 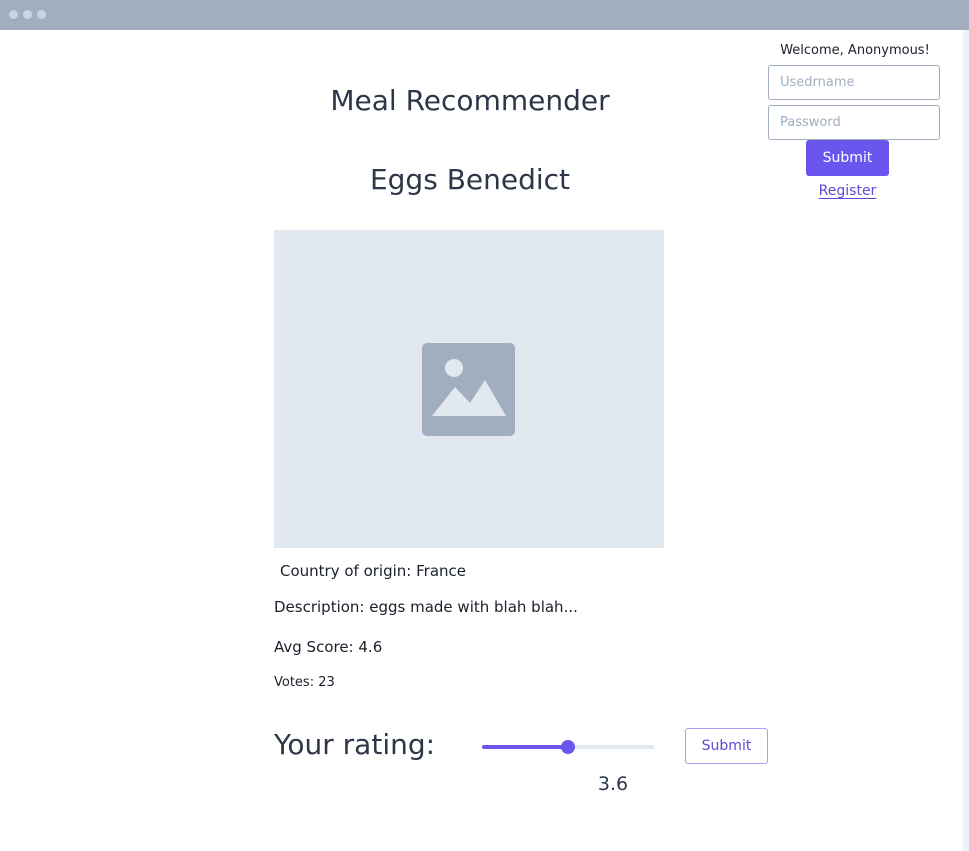 What do you see at coordinates (613, 784) in the screenshot?
I see `rating-value: 3.6` at bounding box center [613, 784].